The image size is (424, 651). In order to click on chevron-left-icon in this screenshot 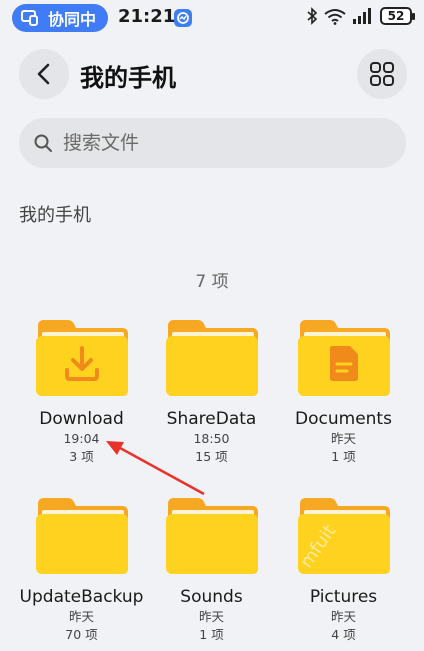, I will do `click(43, 74)`.